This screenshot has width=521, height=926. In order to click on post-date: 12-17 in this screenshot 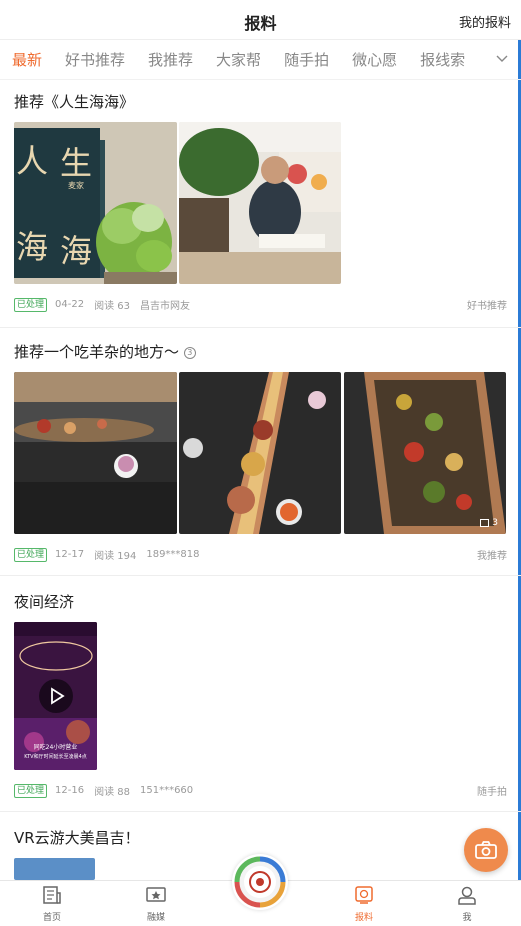, I will do `click(70, 554)`.